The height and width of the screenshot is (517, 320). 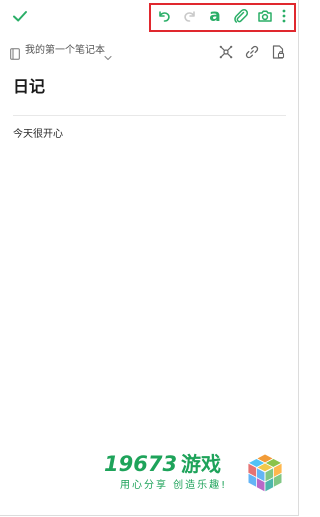 I want to click on watermark-name: 游戏, so click(x=201, y=464).